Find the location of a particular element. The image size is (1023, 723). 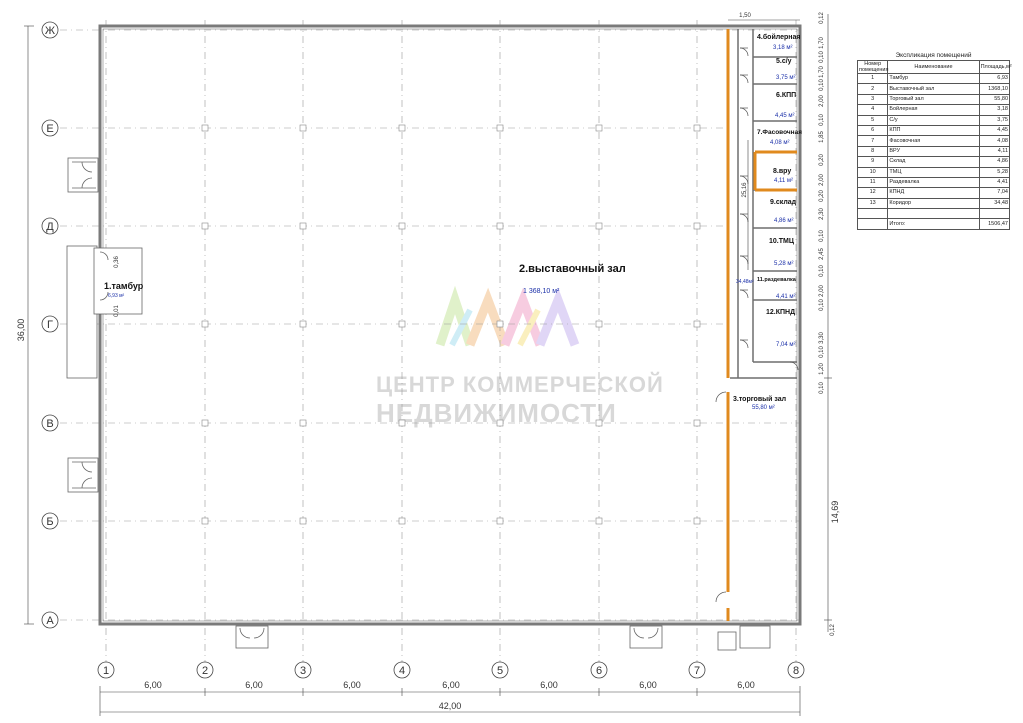

row-number: 1 is located at coordinates (872, 78).